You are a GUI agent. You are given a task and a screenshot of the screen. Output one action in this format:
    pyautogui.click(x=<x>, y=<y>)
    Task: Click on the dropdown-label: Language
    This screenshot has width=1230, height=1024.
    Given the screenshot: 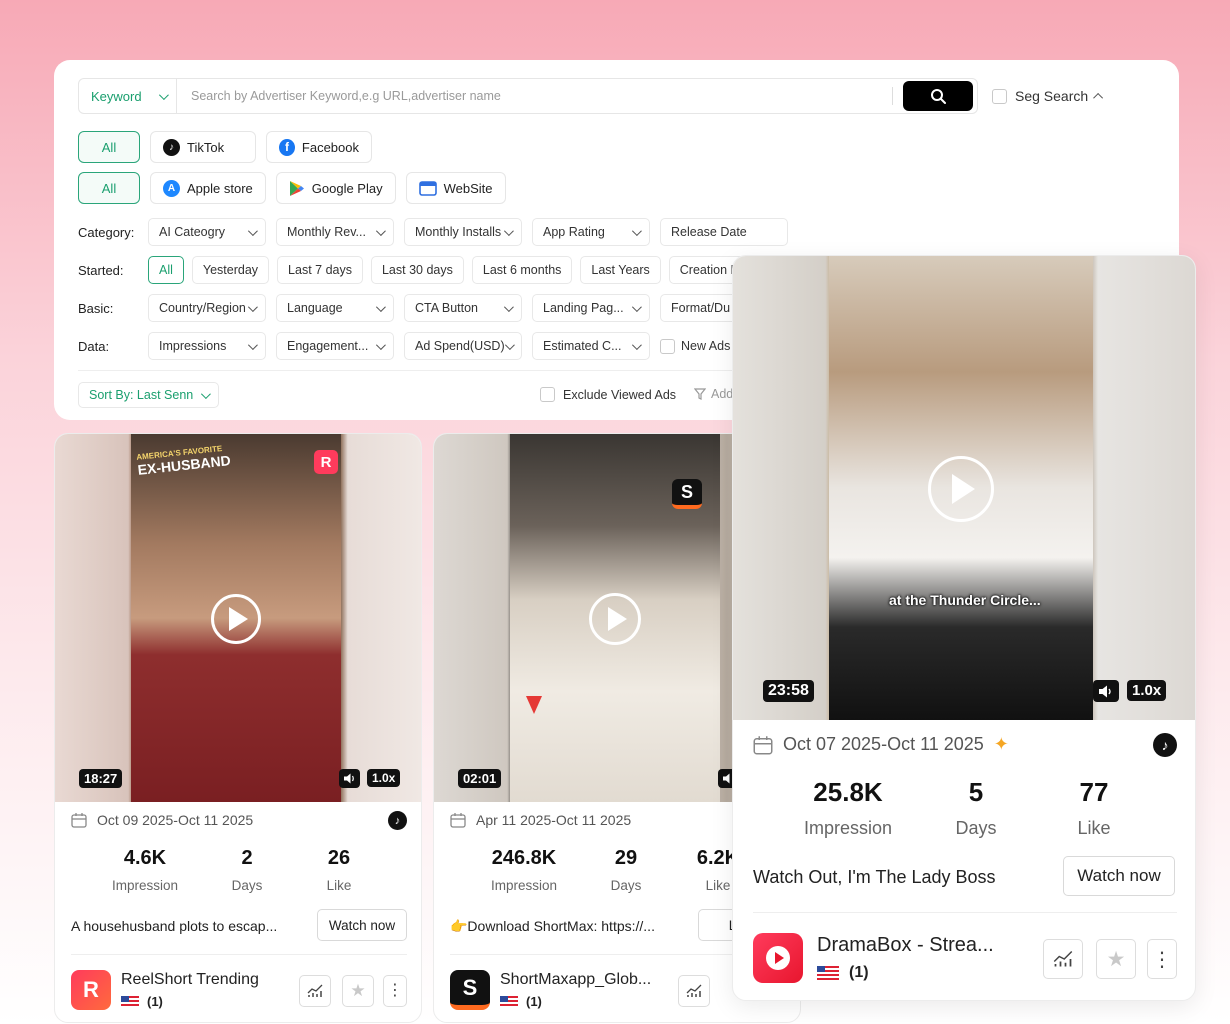 What is the action you would take?
    pyautogui.click(x=315, y=308)
    